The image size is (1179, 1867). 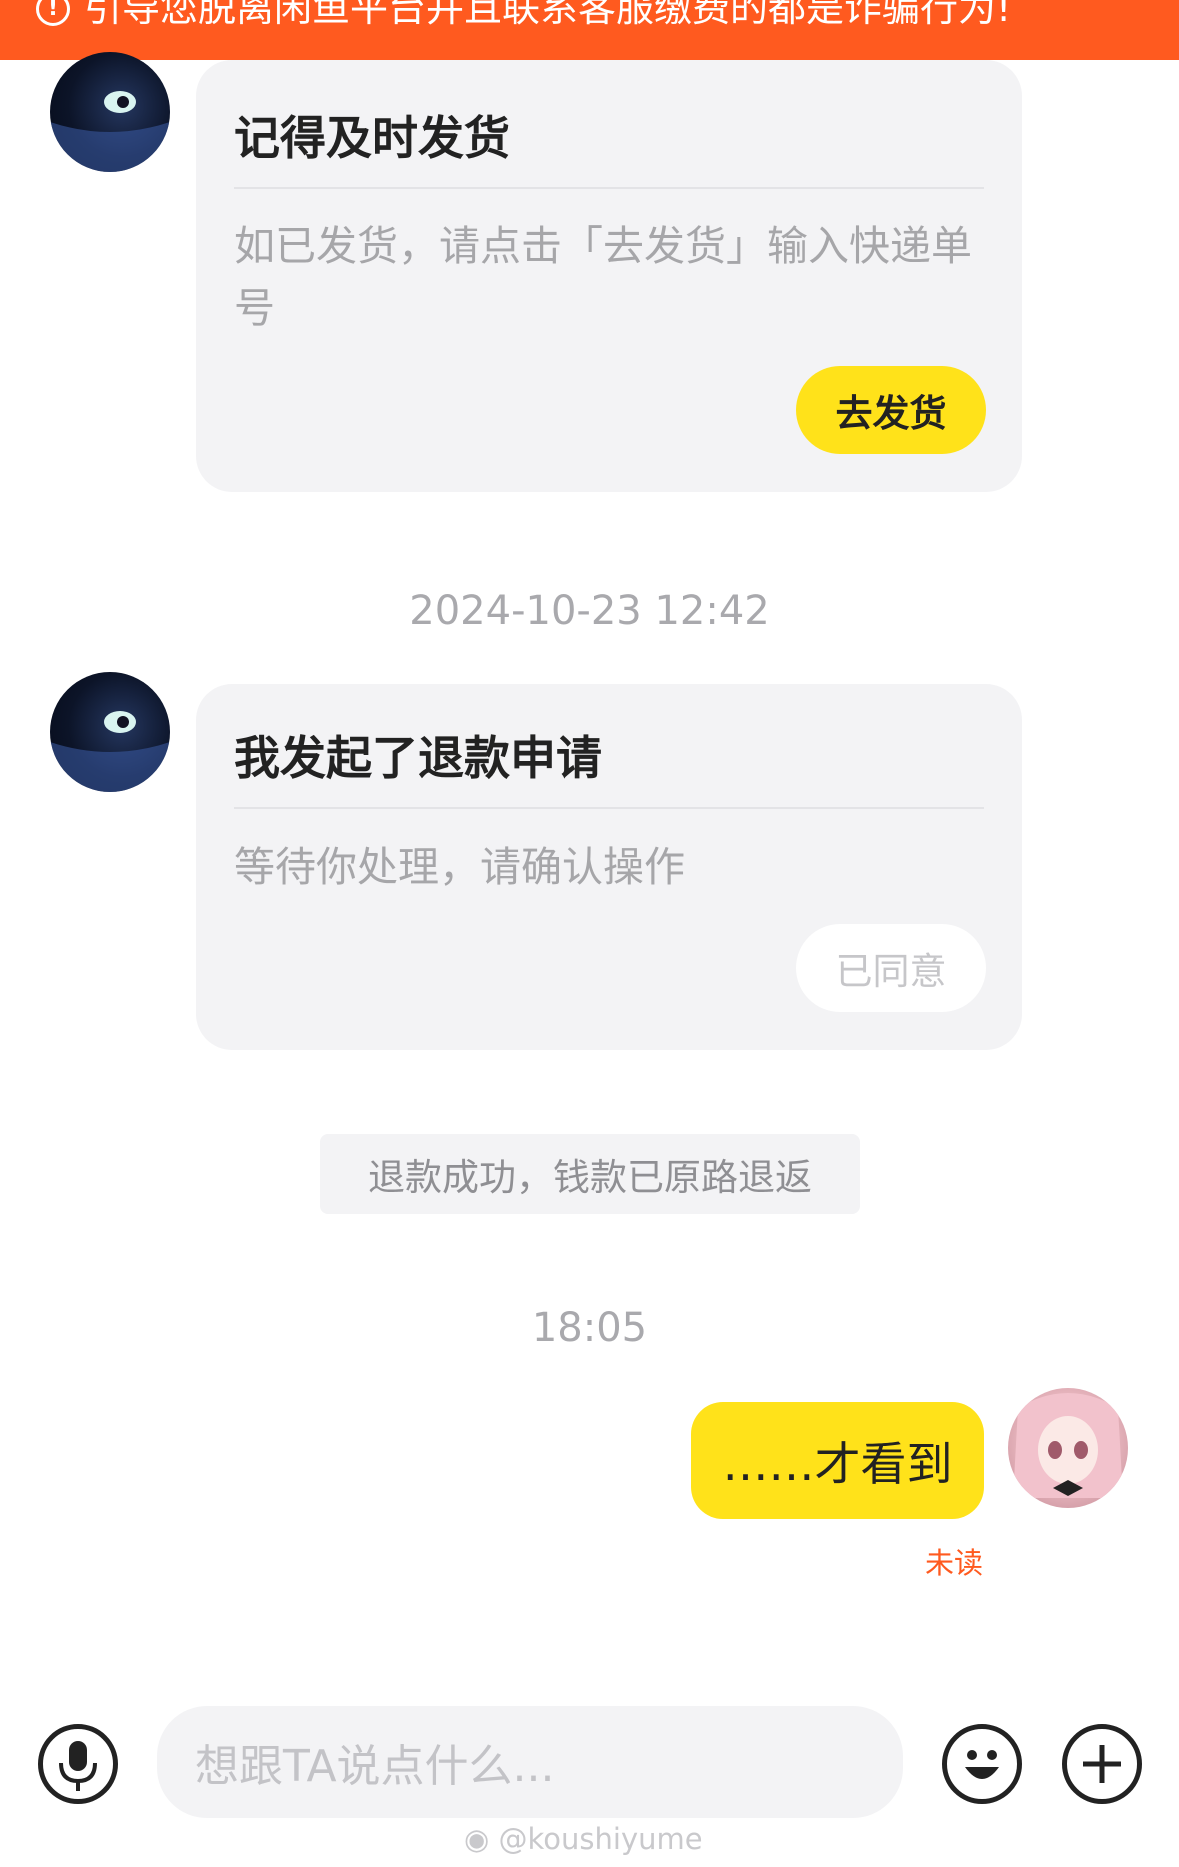 I want to click on plus-button, so click(x=1102, y=1764).